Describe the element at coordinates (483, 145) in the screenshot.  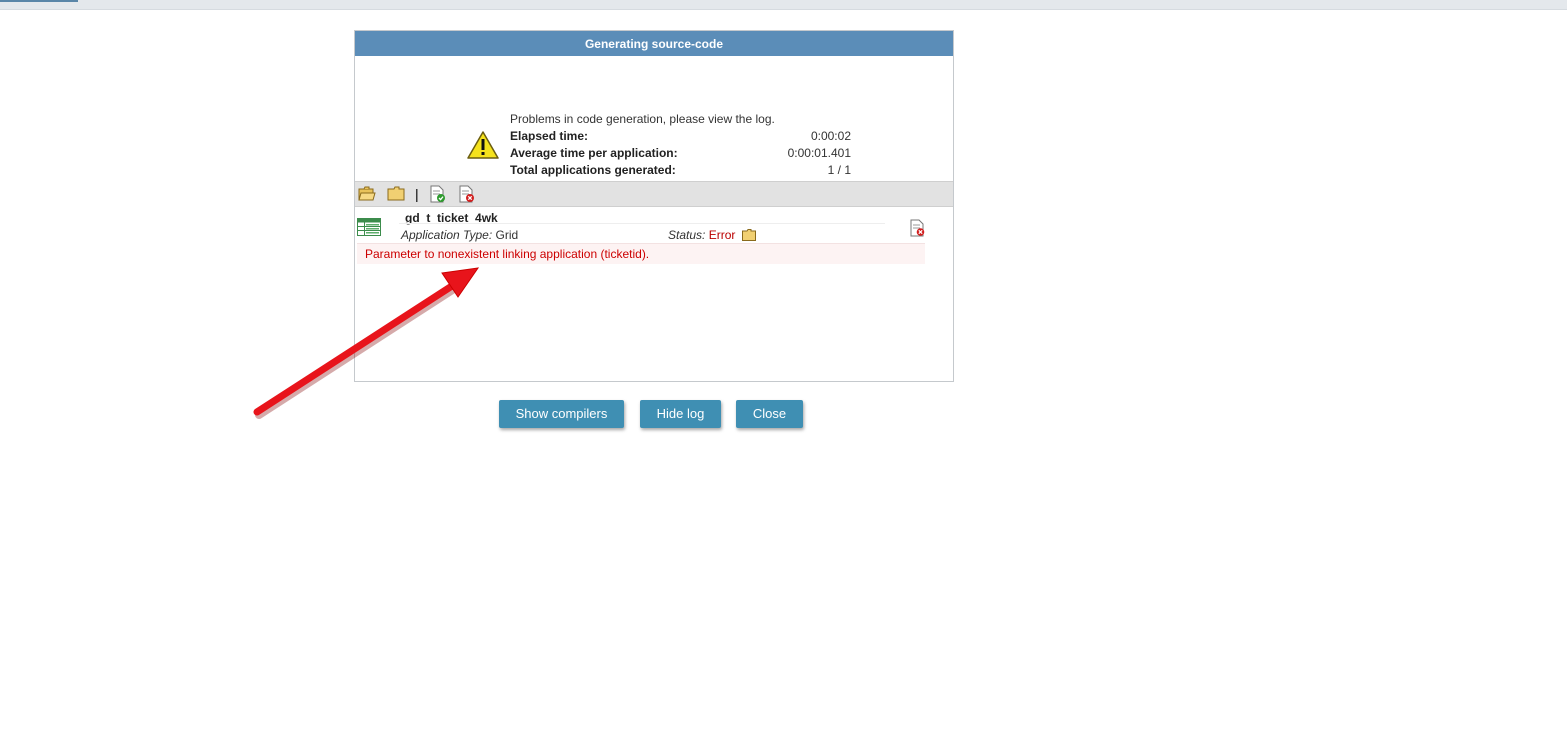
I see `warning-icon` at that location.